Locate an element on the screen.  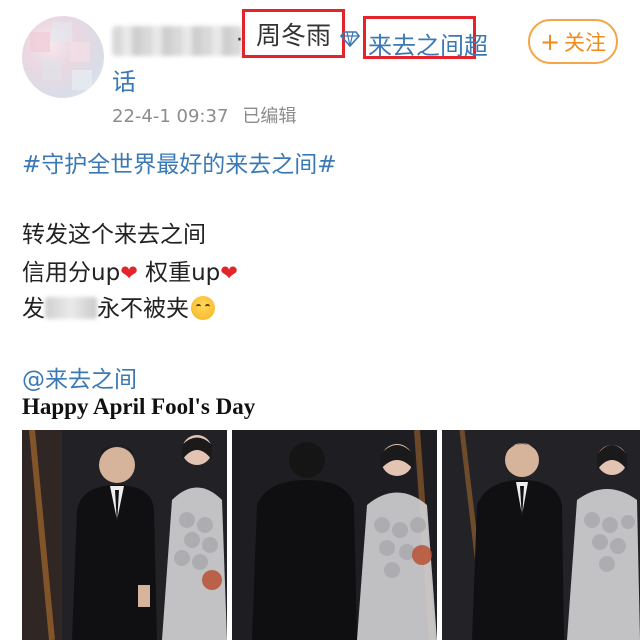
post-timestamp: 22-4-1 09:37 is located at coordinates (170, 116).